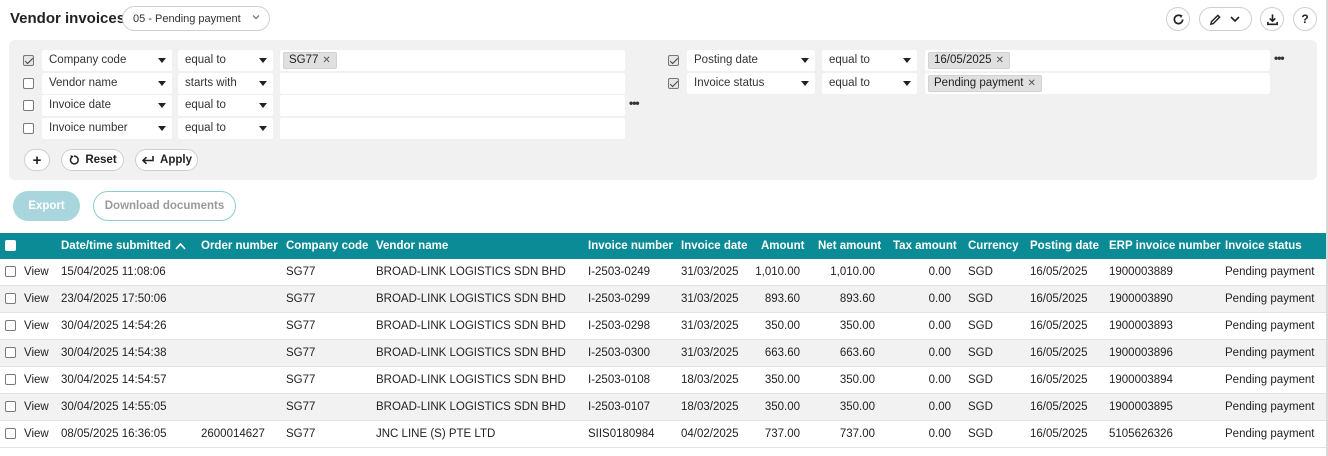 The height and width of the screenshot is (456, 1328). What do you see at coordinates (726, 60) in the screenshot?
I see `filter-field-label: Posting date` at bounding box center [726, 60].